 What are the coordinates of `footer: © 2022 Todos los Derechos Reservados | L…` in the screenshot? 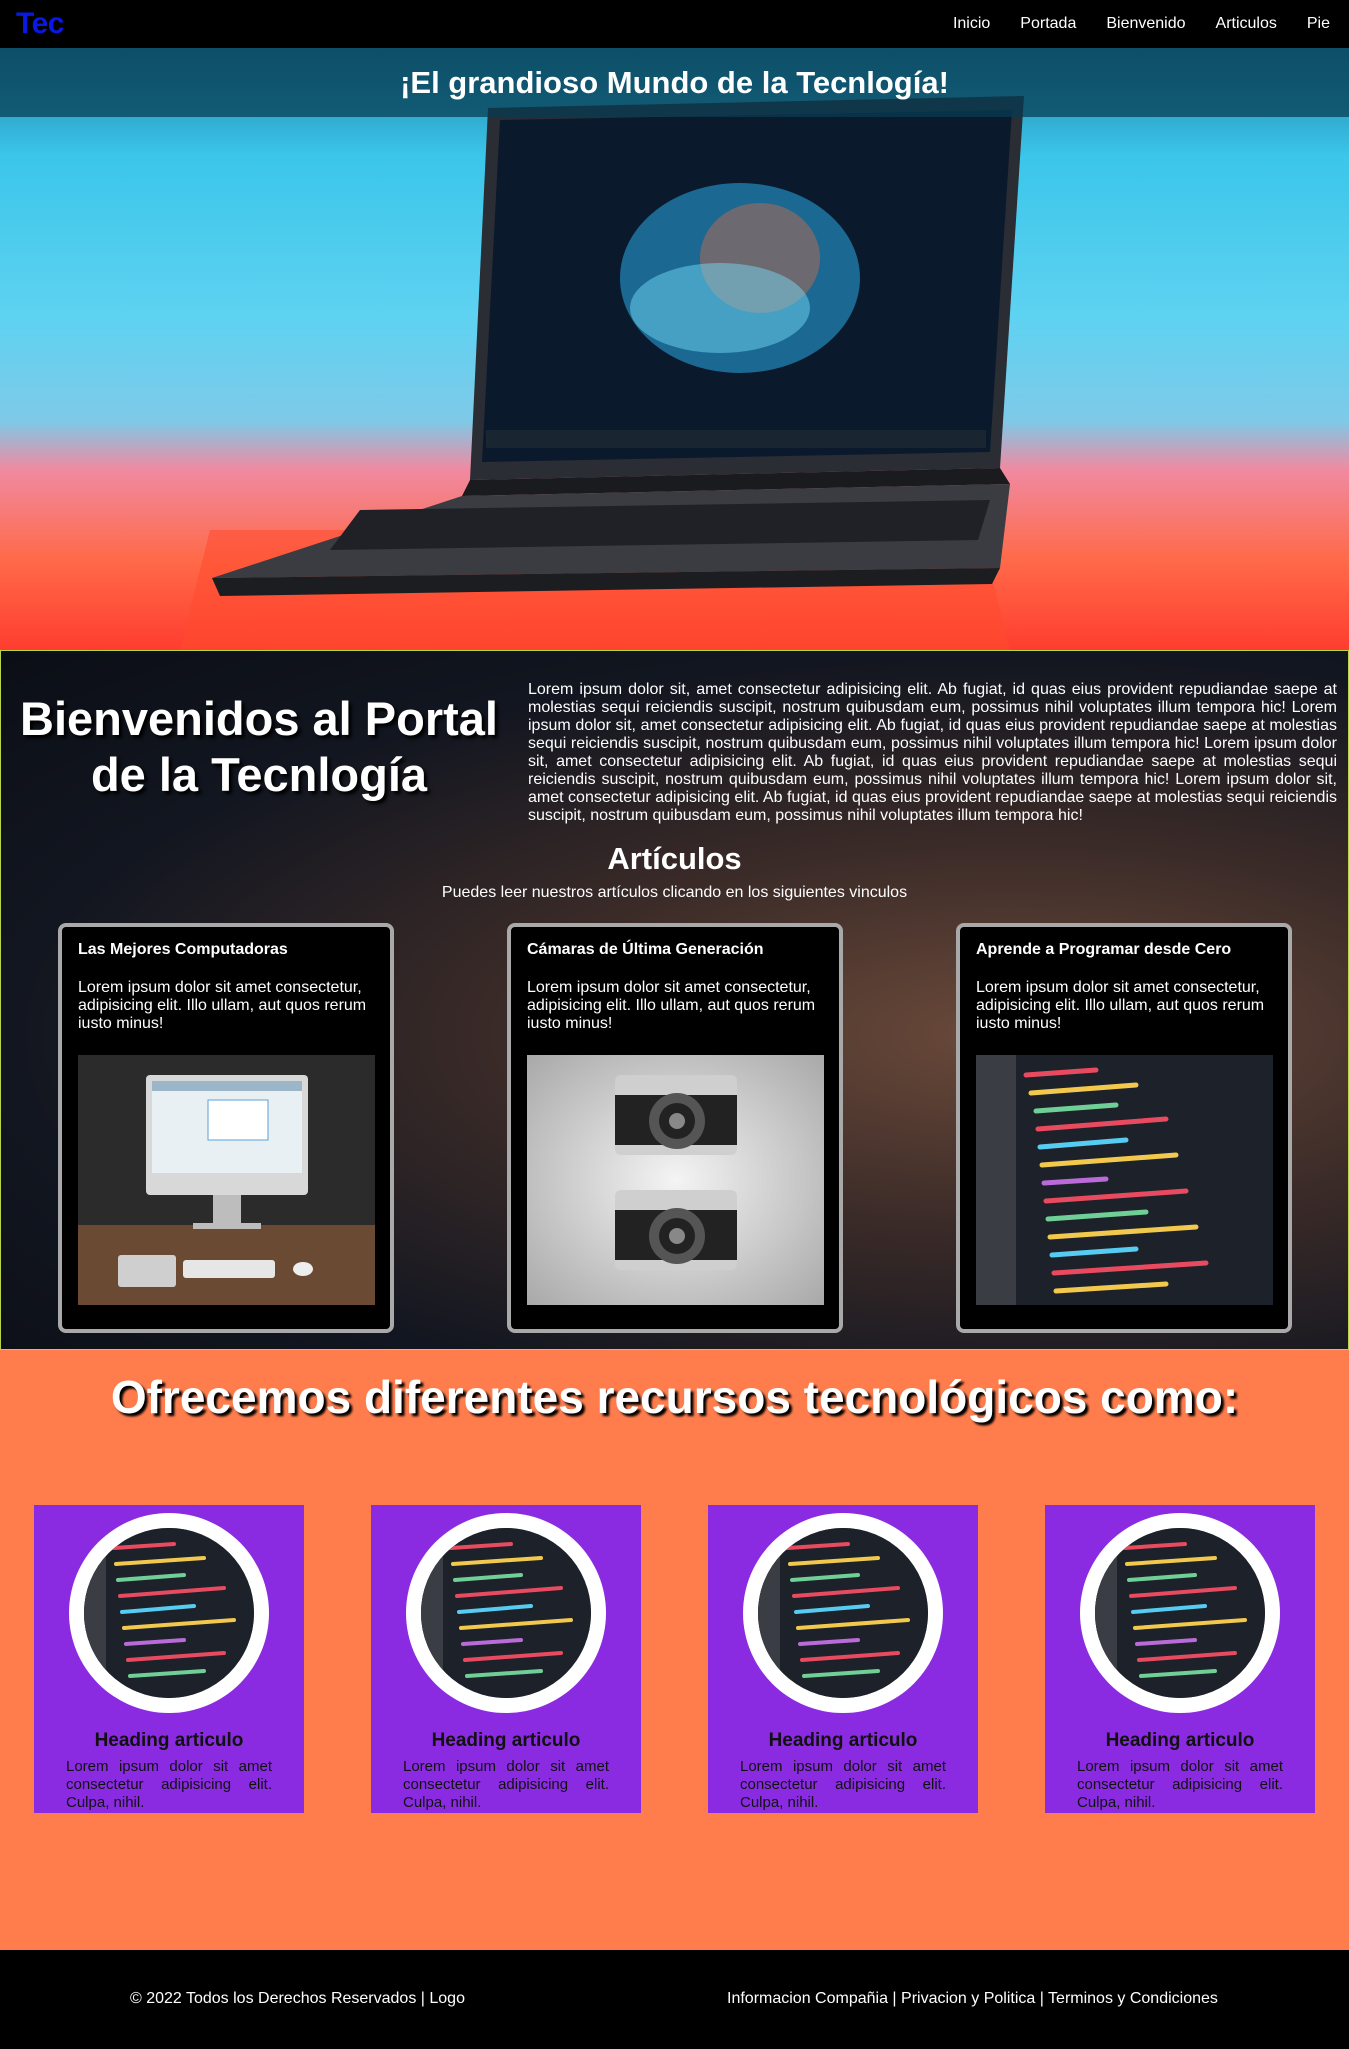 It's located at (674, 1999).